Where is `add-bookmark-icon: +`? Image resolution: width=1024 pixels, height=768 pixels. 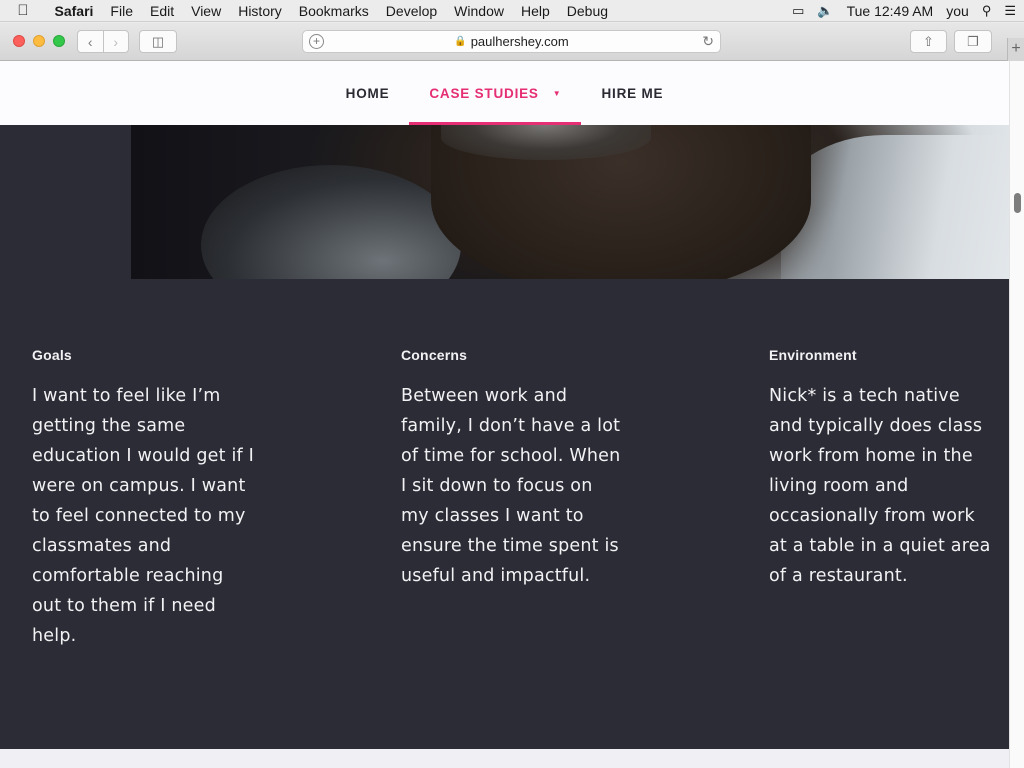
add-bookmark-icon: + is located at coordinates (316, 41).